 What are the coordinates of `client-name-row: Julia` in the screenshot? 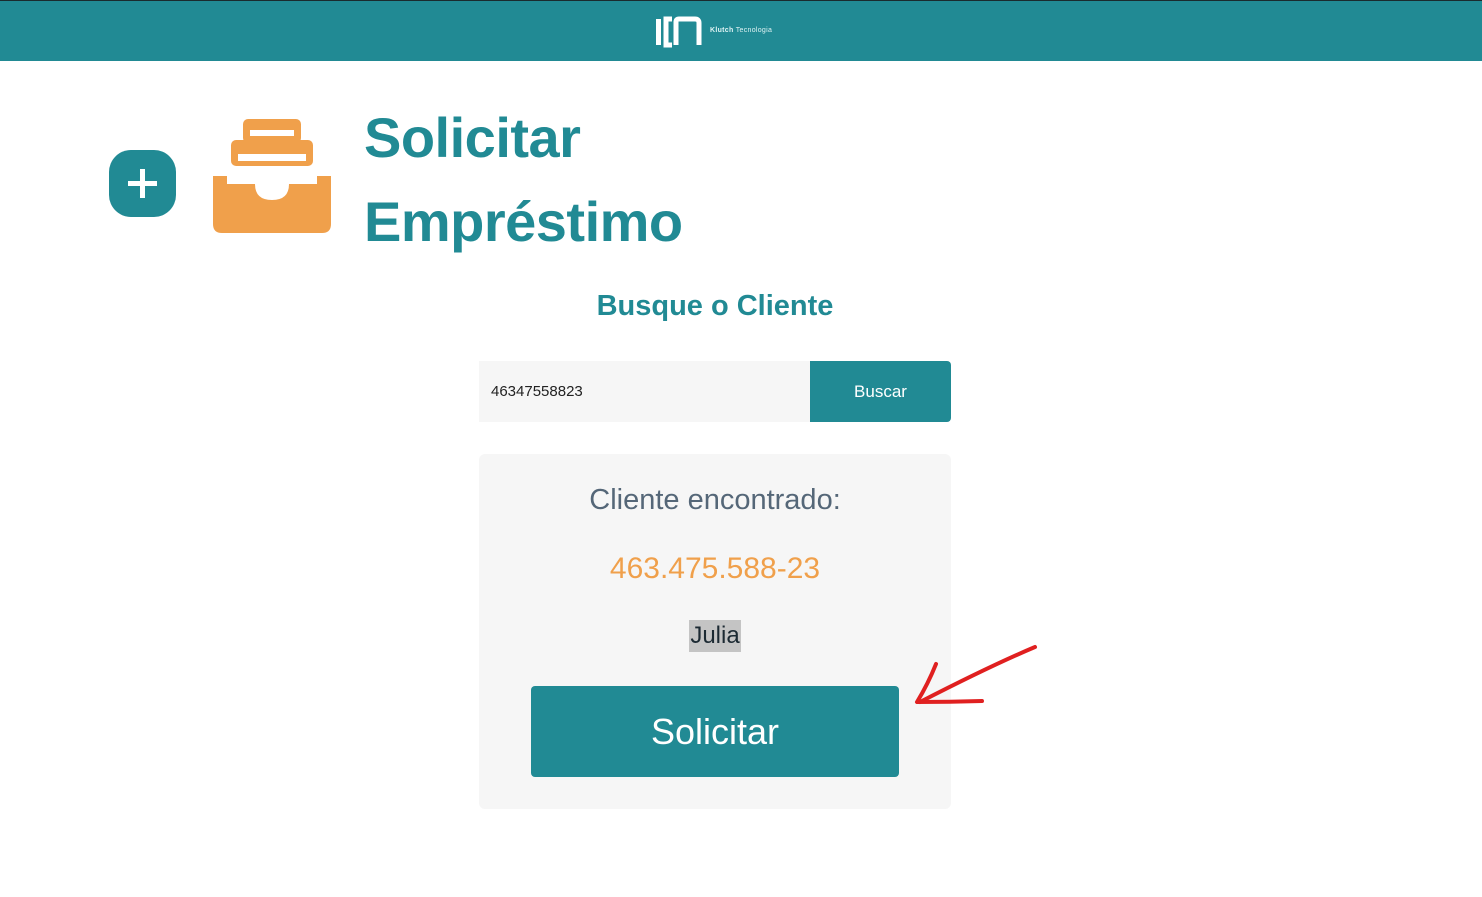 It's located at (715, 636).